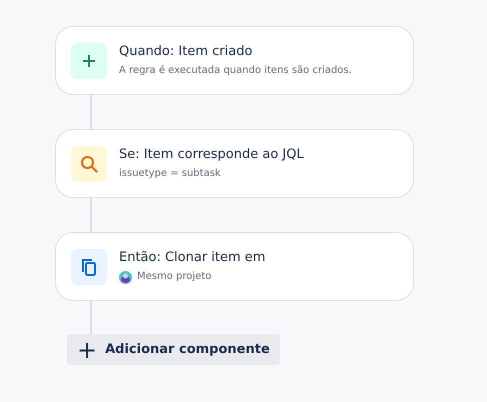 The image size is (487, 402). I want to click on add-component-button: + Adicionar componente, so click(173, 349).